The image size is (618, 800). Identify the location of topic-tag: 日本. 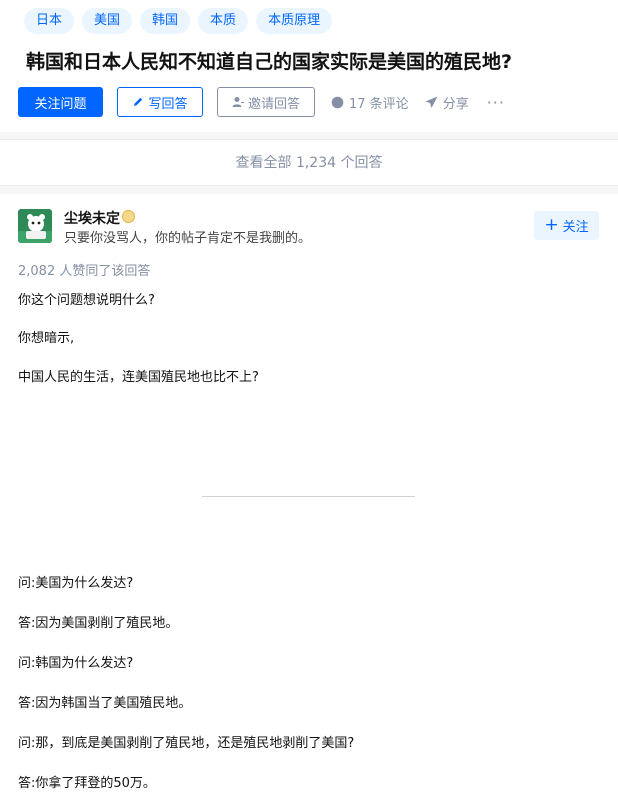
(49, 21).